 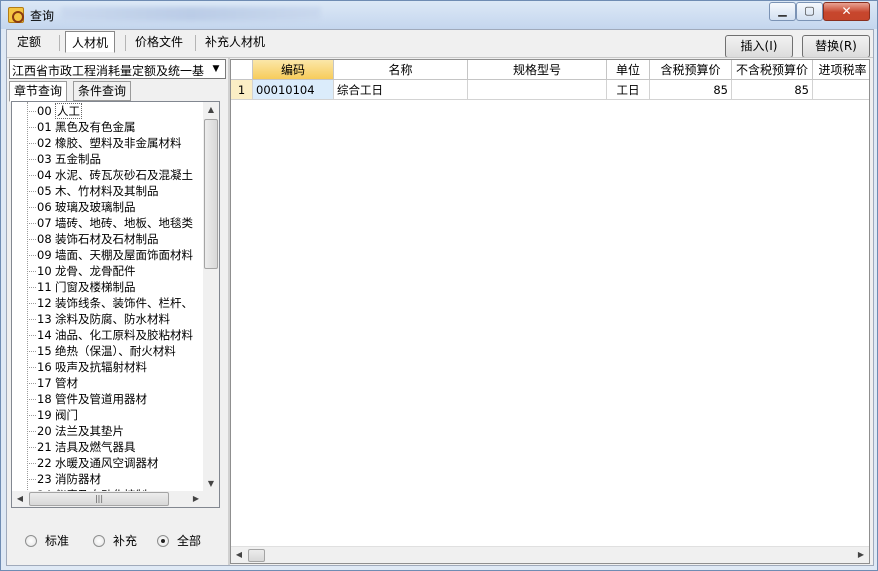 I want to click on tree-horizontal-scrollbar: ◀ ||| ▶, so click(x=108, y=499).